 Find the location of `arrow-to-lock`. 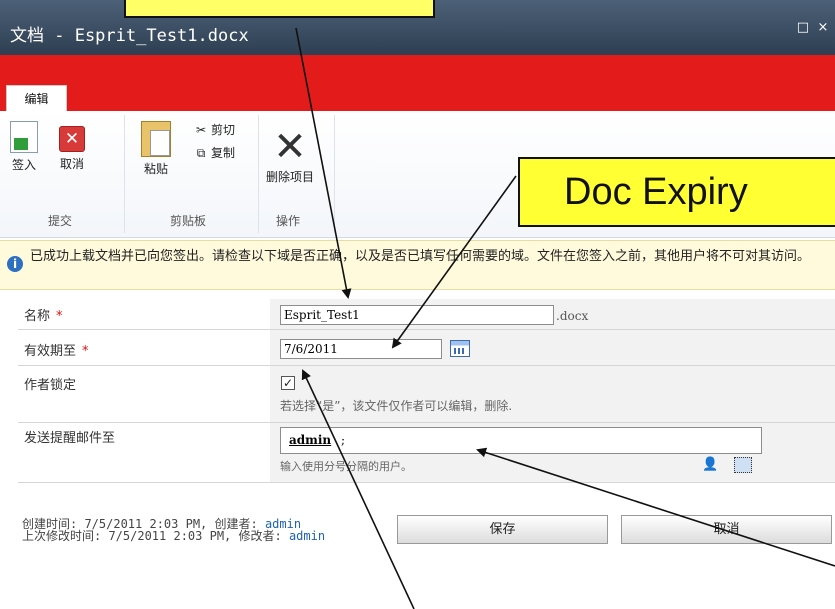

arrow-to-lock is located at coordinates (358, 489).